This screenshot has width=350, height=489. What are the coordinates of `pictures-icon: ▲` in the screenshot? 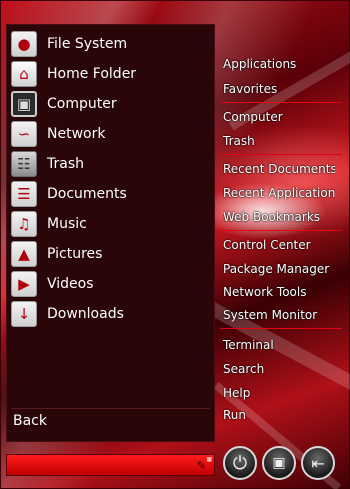 It's located at (24, 254).